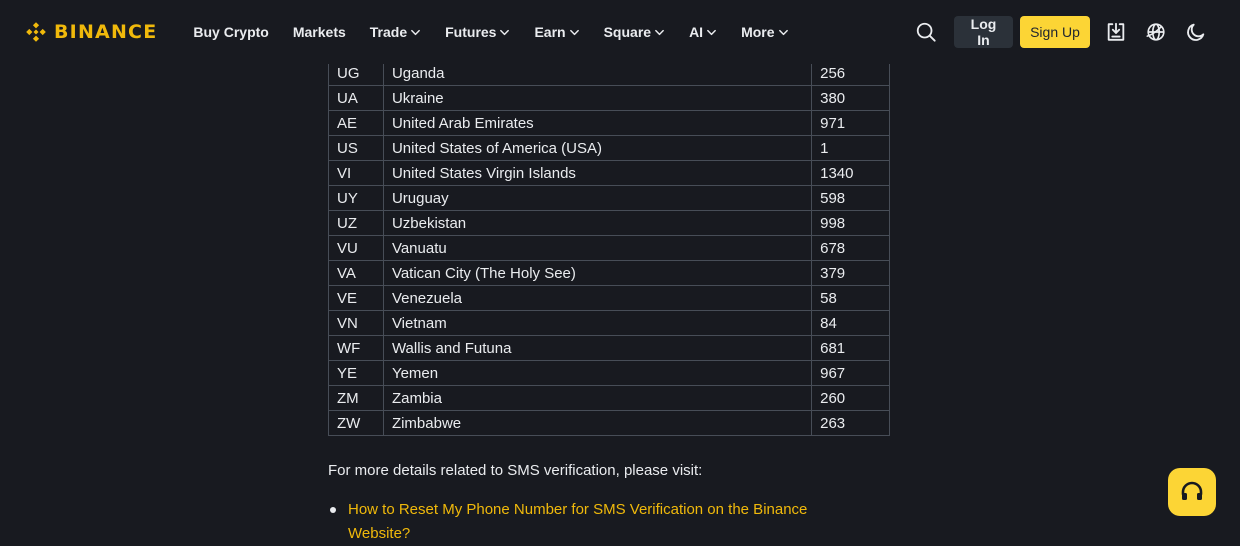 This screenshot has width=1240, height=546. I want to click on nav-item-label: Square, so click(627, 32).